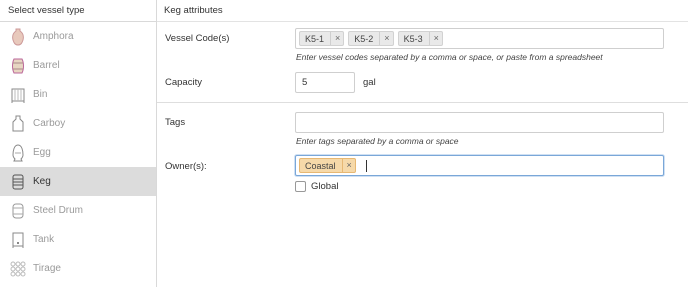  What do you see at coordinates (300, 186) in the screenshot?
I see `global-checkbox` at bounding box center [300, 186].